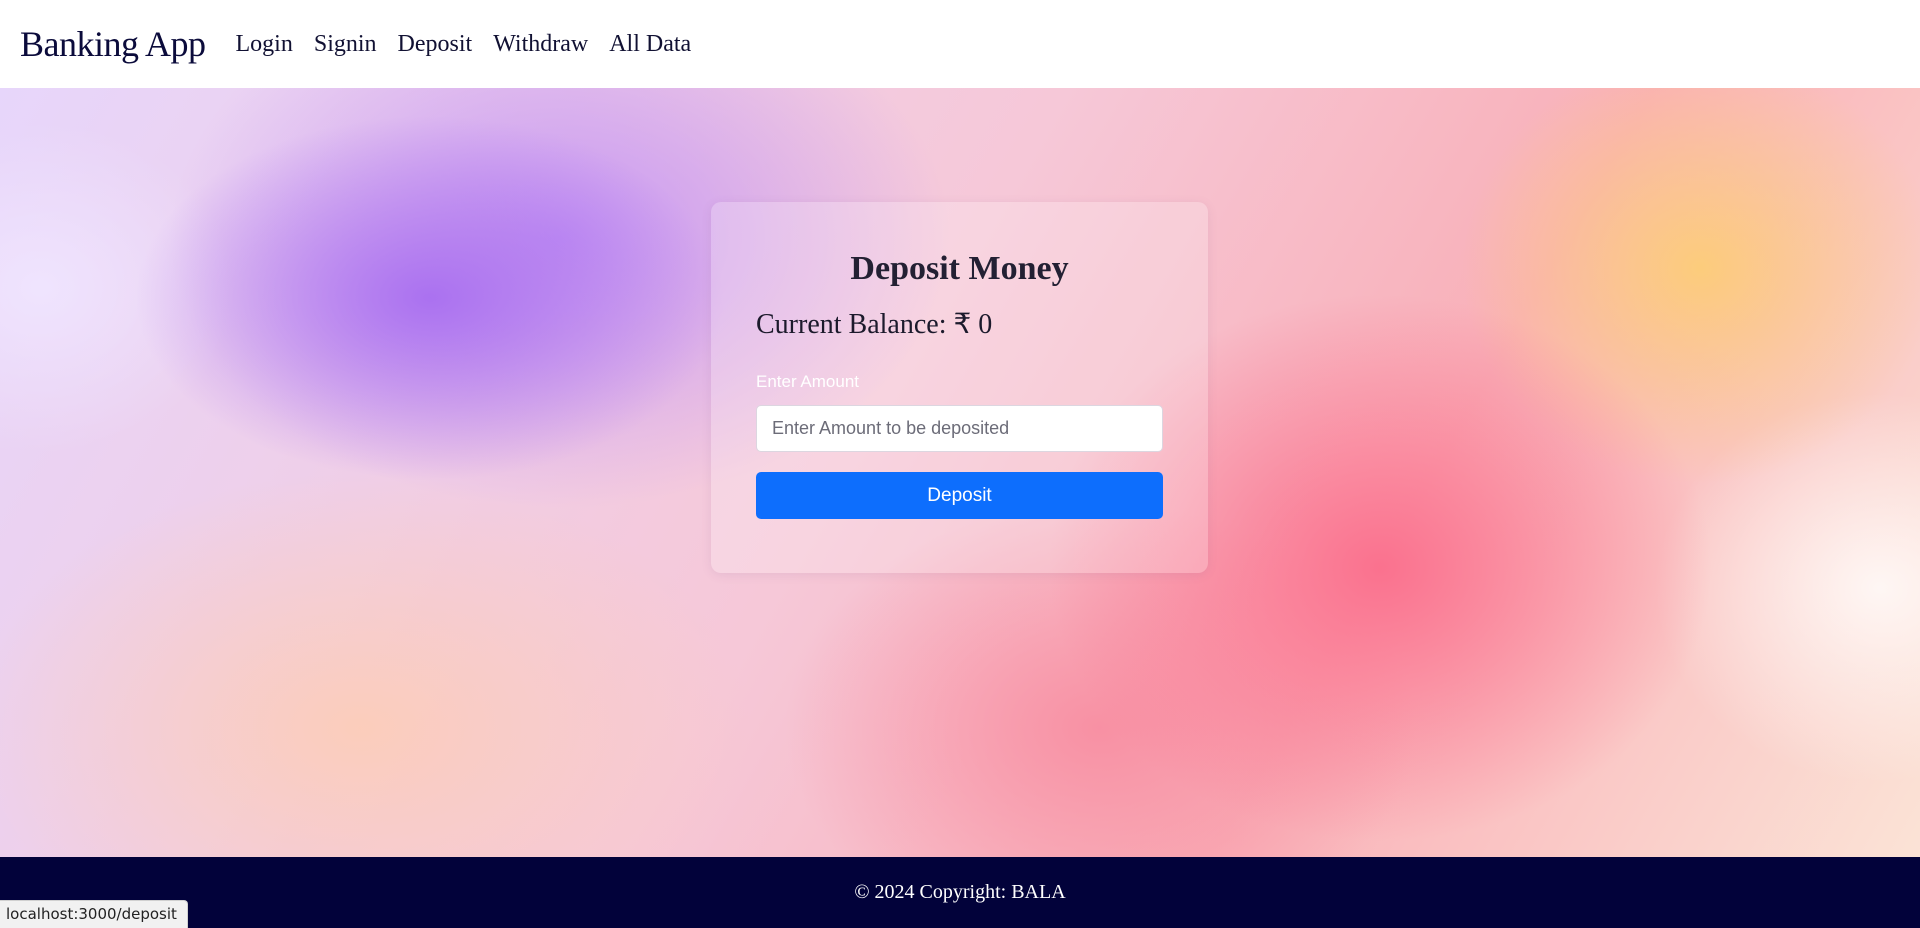 The width and height of the screenshot is (1920, 928). What do you see at coordinates (959, 268) in the screenshot?
I see `card-title: Deposit Money` at bounding box center [959, 268].